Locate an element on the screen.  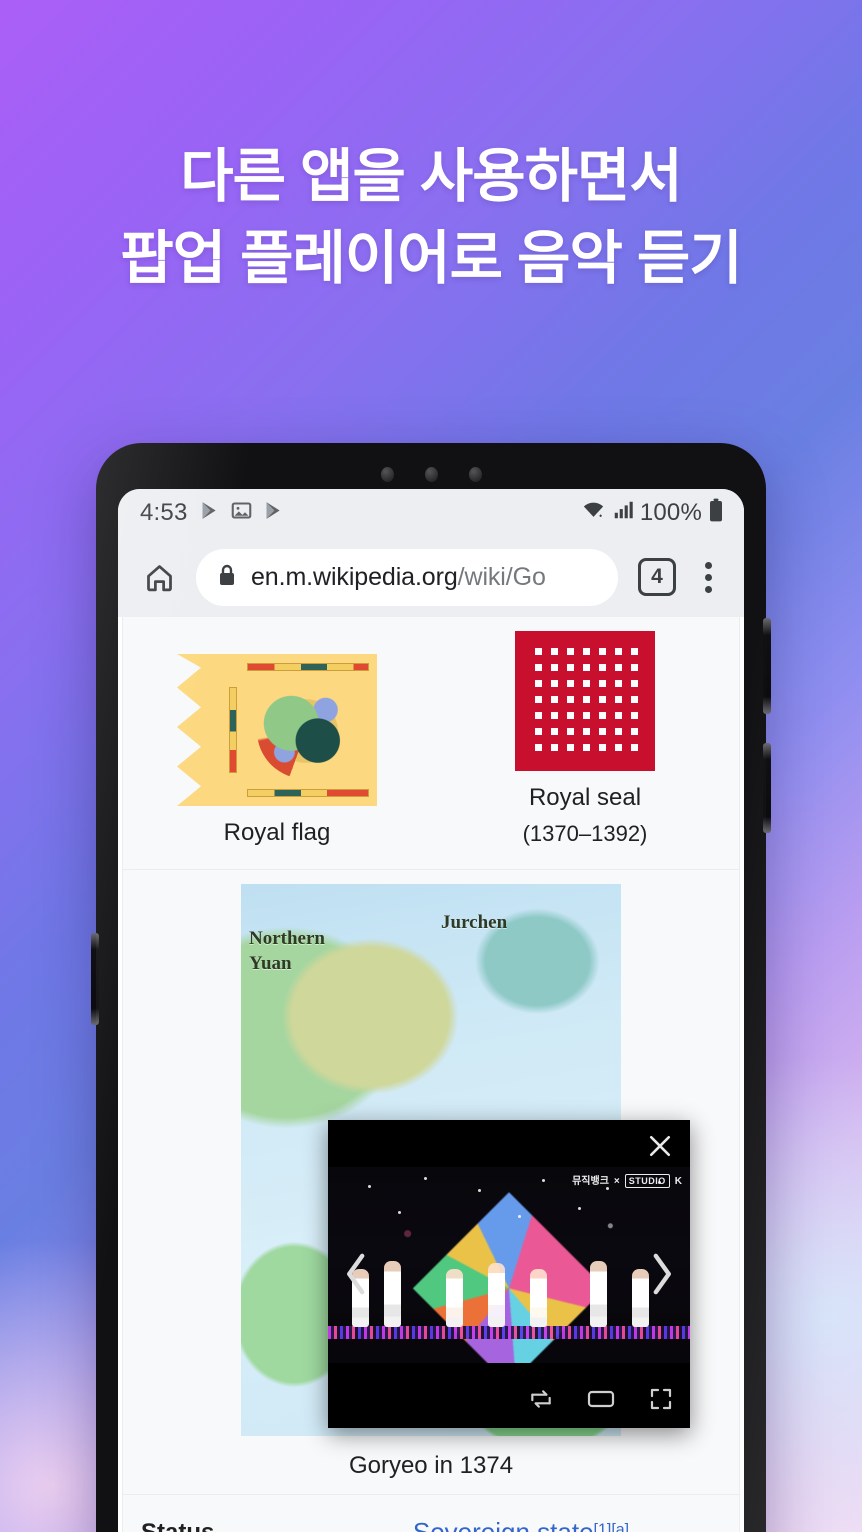
phoenix-emblem is located at coordinates (306, 730).